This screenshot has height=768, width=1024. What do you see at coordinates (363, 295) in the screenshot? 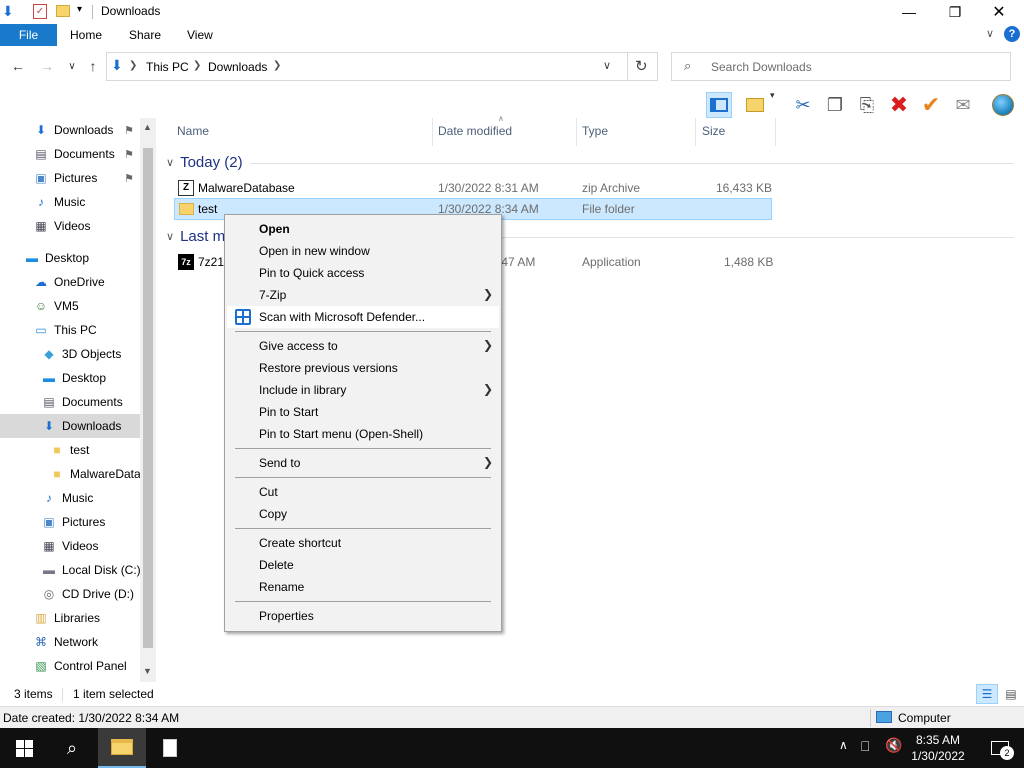
I see `menu-item-7-zip: 7-Zip ❯` at bounding box center [363, 295].